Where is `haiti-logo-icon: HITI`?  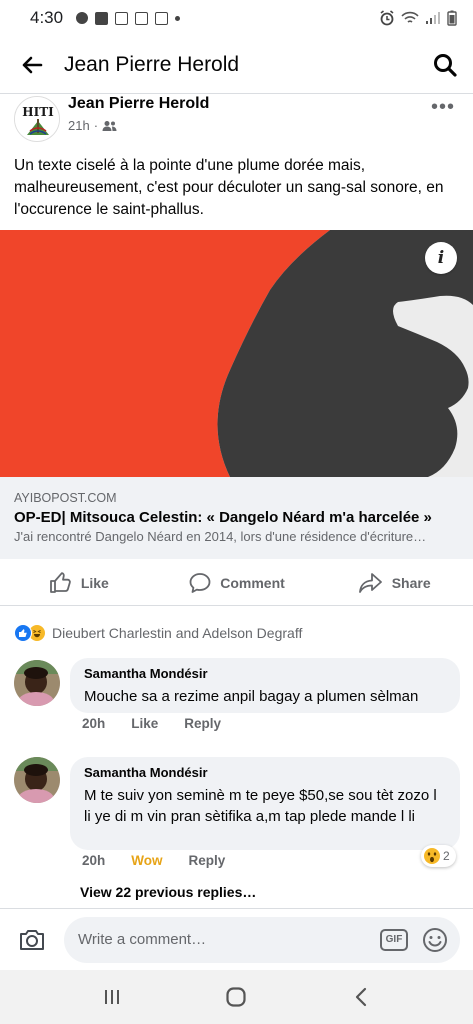
haiti-logo-icon: HITI is located at coordinates (37, 119).